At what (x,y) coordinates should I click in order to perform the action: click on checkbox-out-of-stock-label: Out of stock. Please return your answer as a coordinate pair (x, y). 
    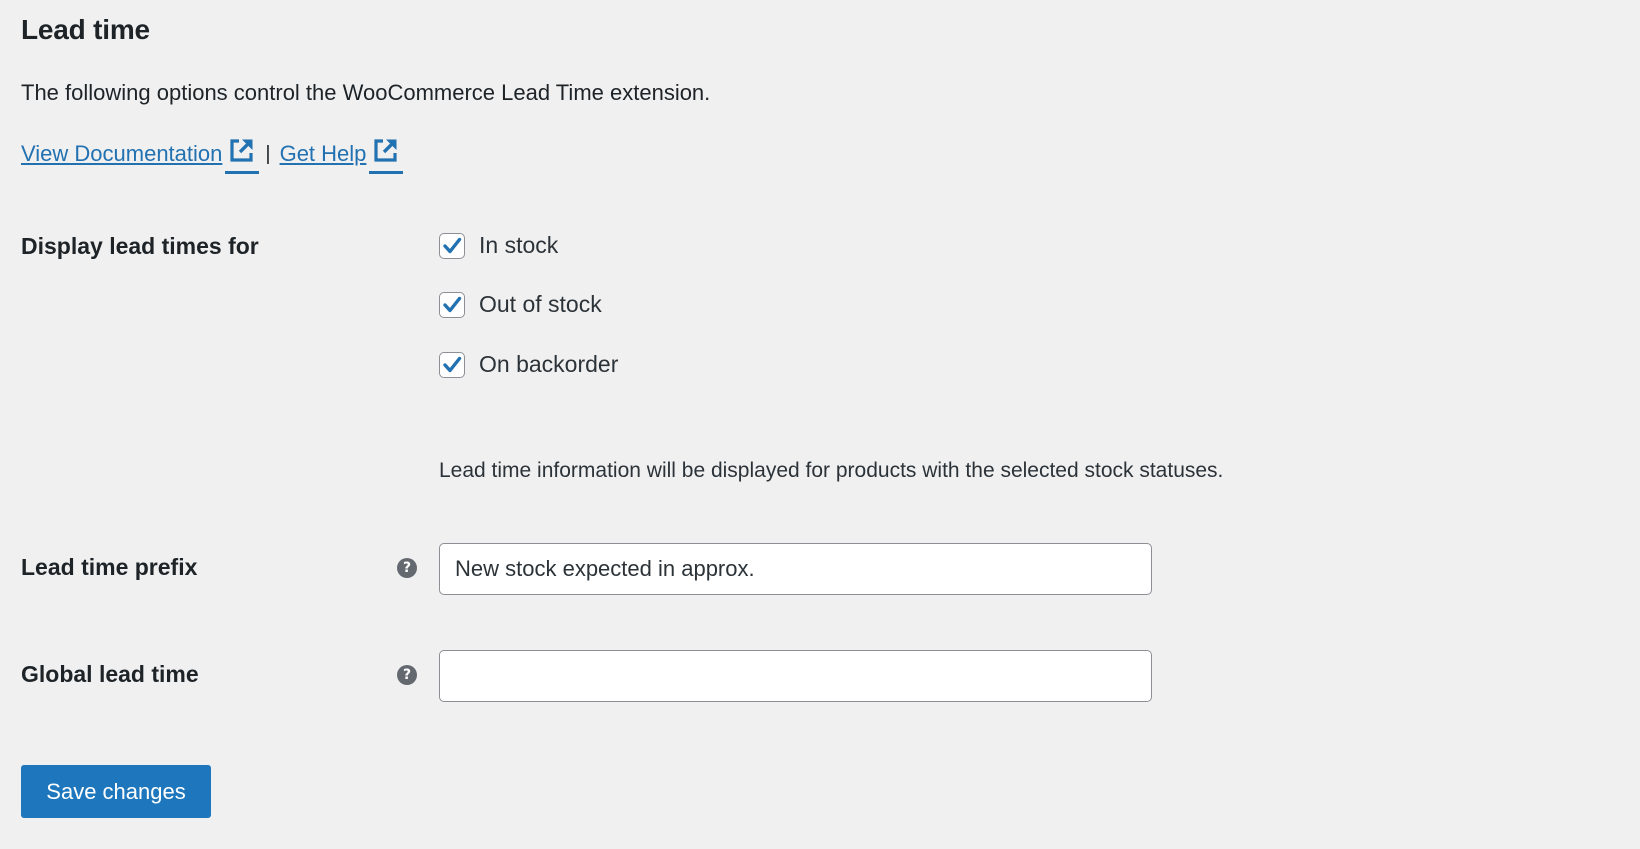
    Looking at the image, I should click on (540, 304).